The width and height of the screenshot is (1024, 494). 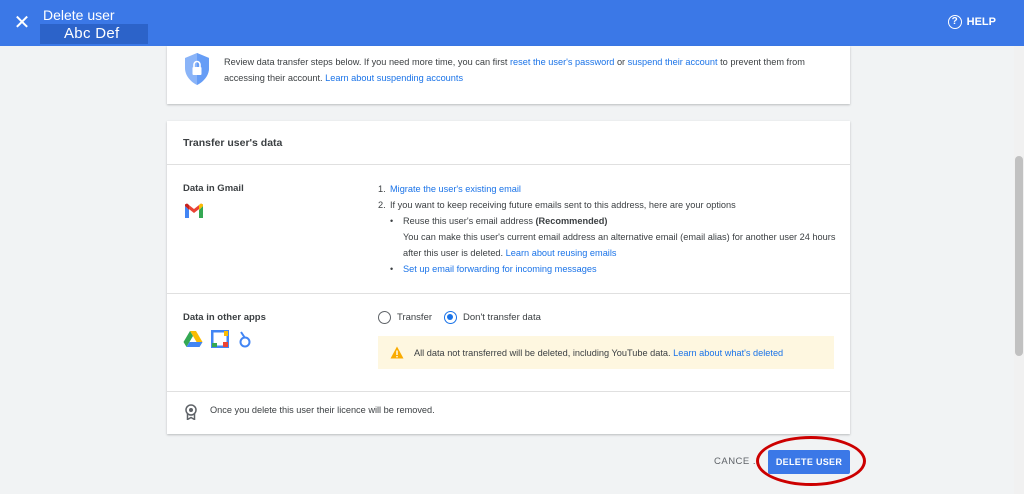 What do you see at coordinates (79, 15) in the screenshot?
I see `page-title: Delete user` at bounding box center [79, 15].